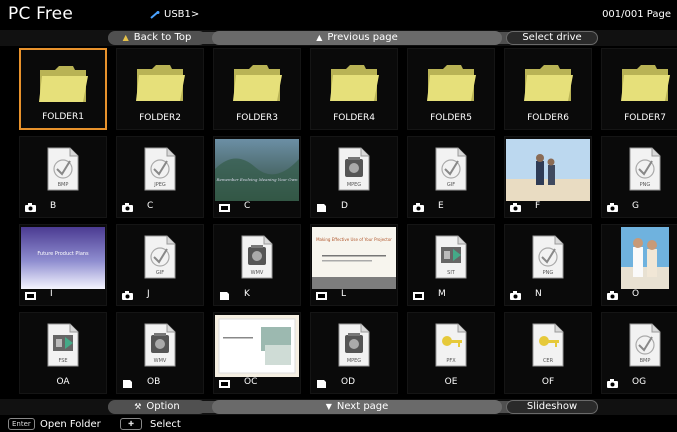 The width and height of the screenshot is (677, 432). I want to click on file-tile: BMP OG, so click(639, 353).